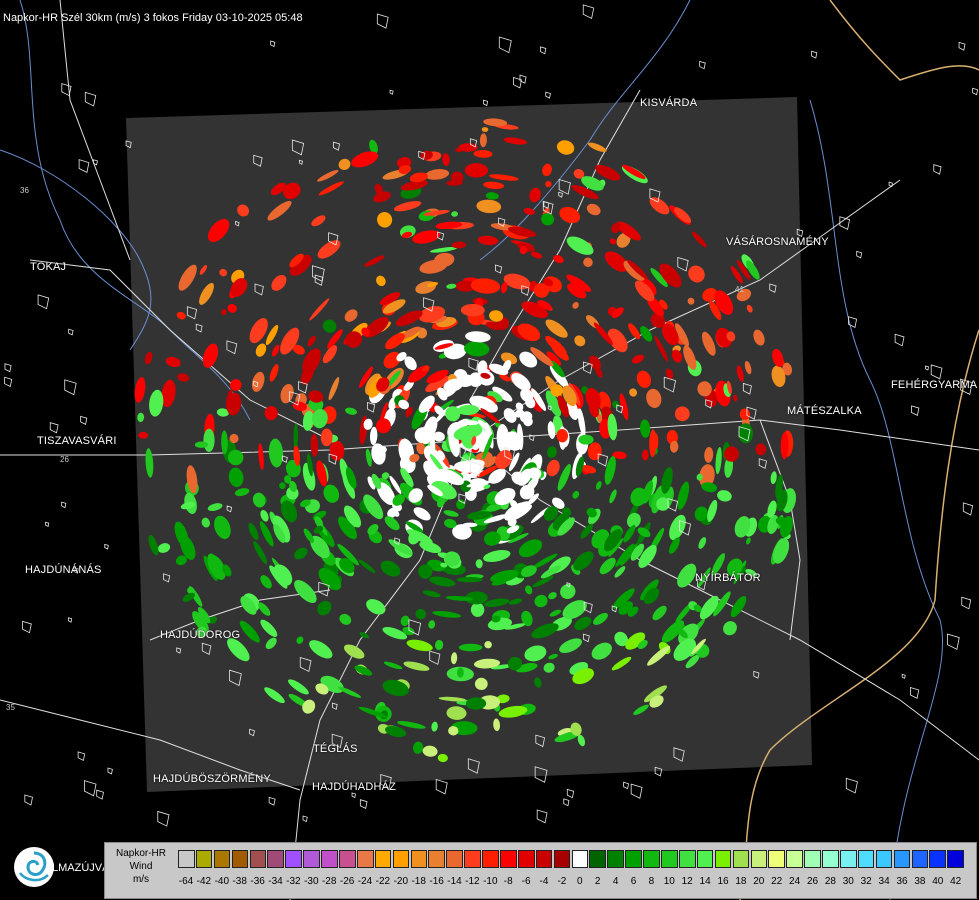  I want to click on legend-tick-label: -28, so click(329, 881).